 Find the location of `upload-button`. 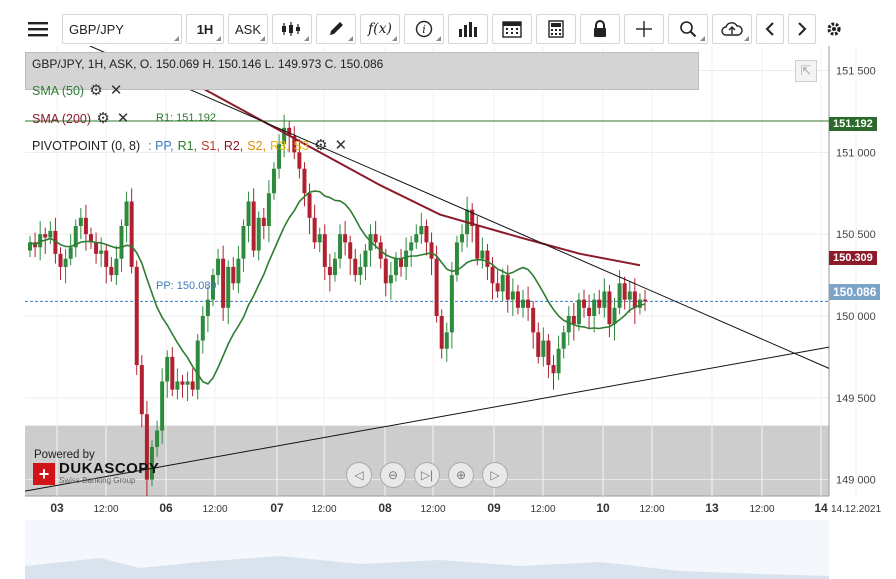

upload-button is located at coordinates (732, 29).